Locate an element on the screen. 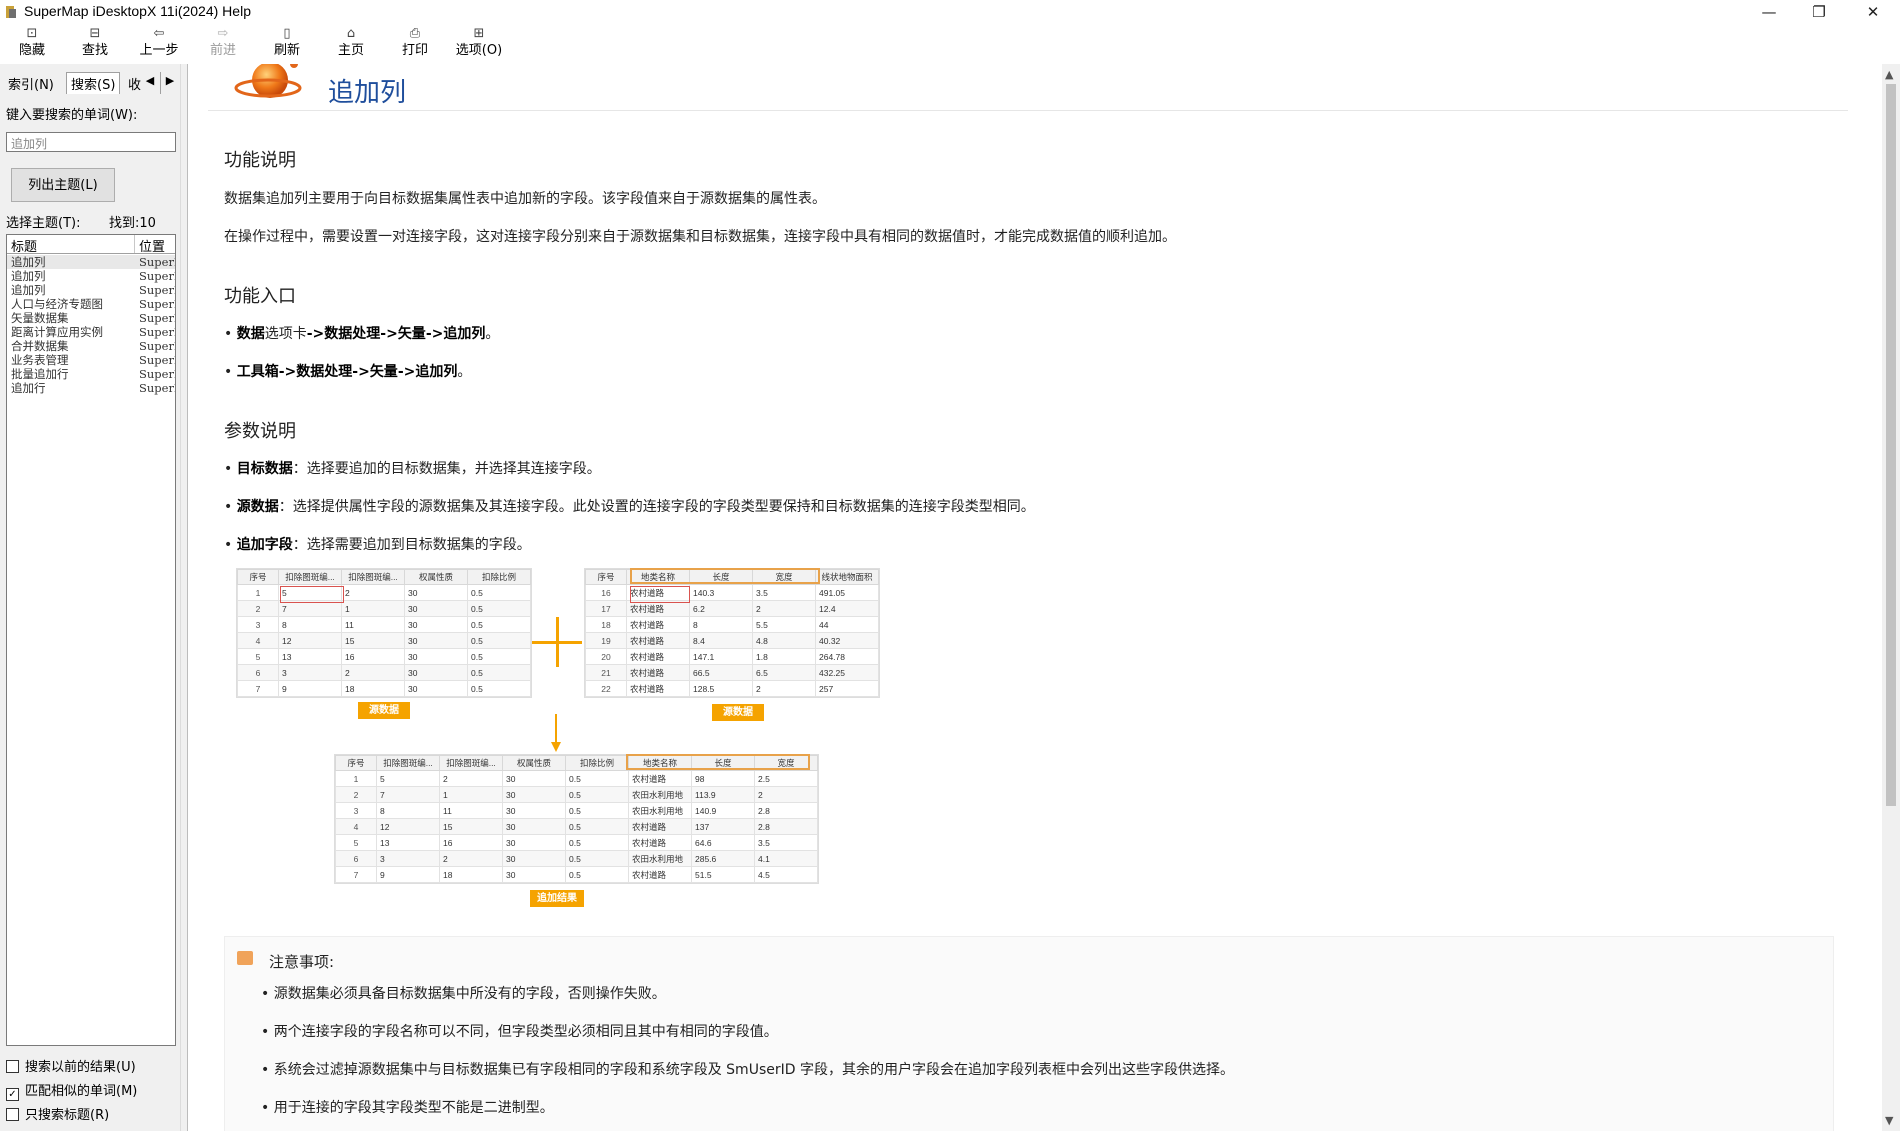 This screenshot has height=1131, width=1900. vertical-scrollbar: ▲ ▼ is located at coordinates (1891, 597).